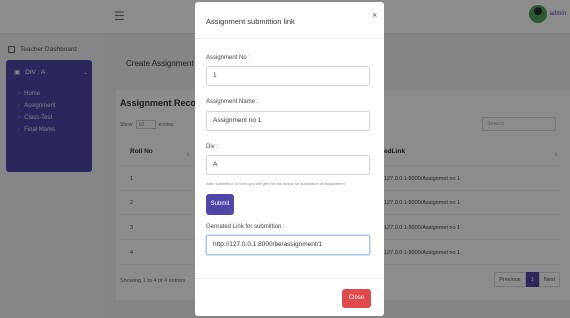  I want to click on close-icon: ×, so click(374, 15).